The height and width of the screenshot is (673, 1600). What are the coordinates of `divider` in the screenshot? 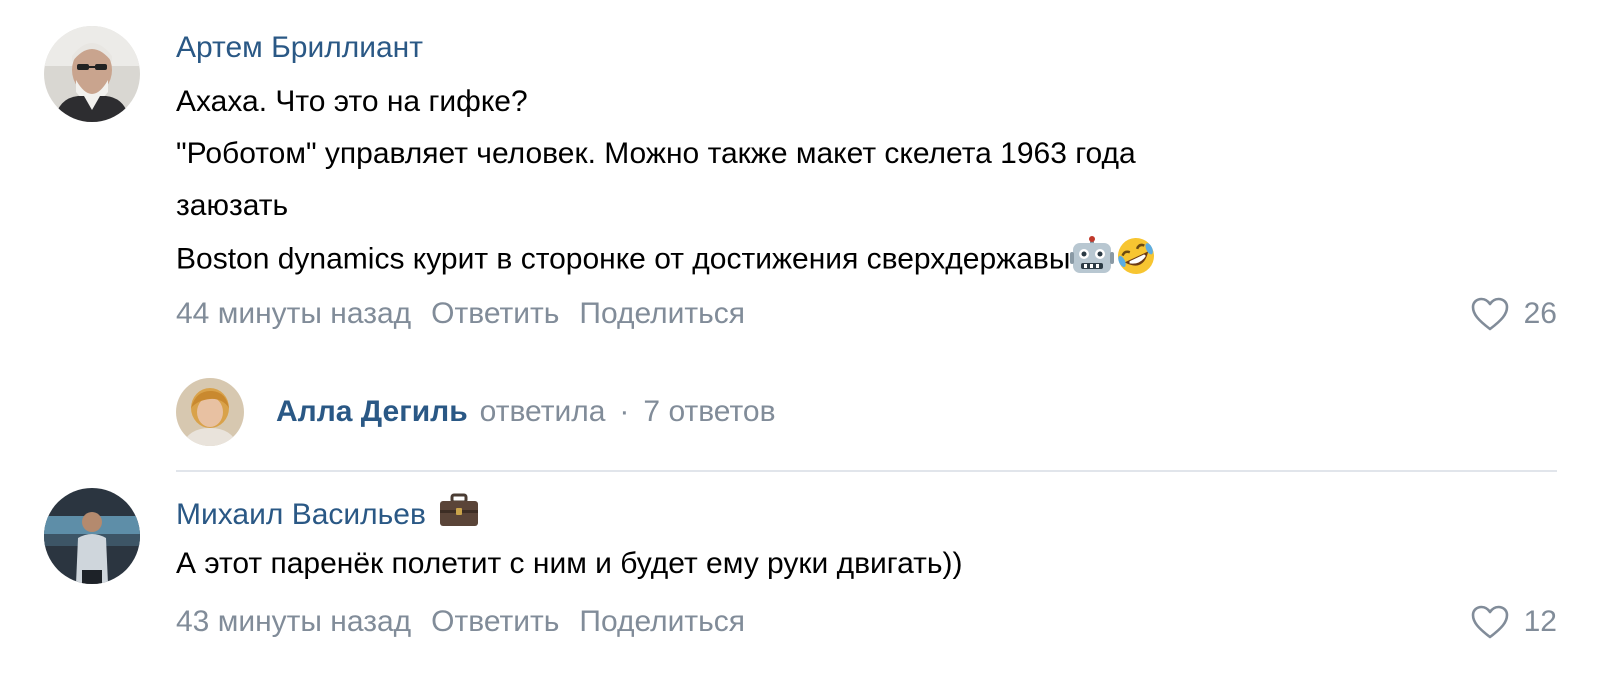 It's located at (866, 471).